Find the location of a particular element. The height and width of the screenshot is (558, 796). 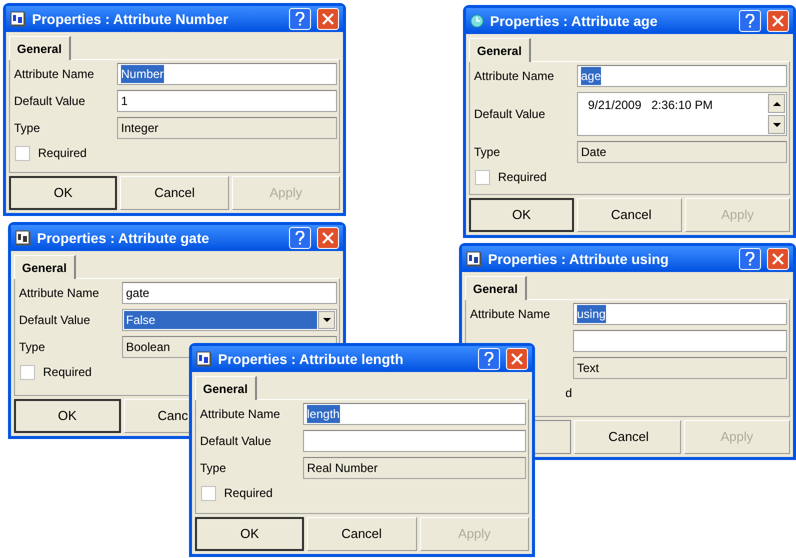

type-value: Date is located at coordinates (593, 152).